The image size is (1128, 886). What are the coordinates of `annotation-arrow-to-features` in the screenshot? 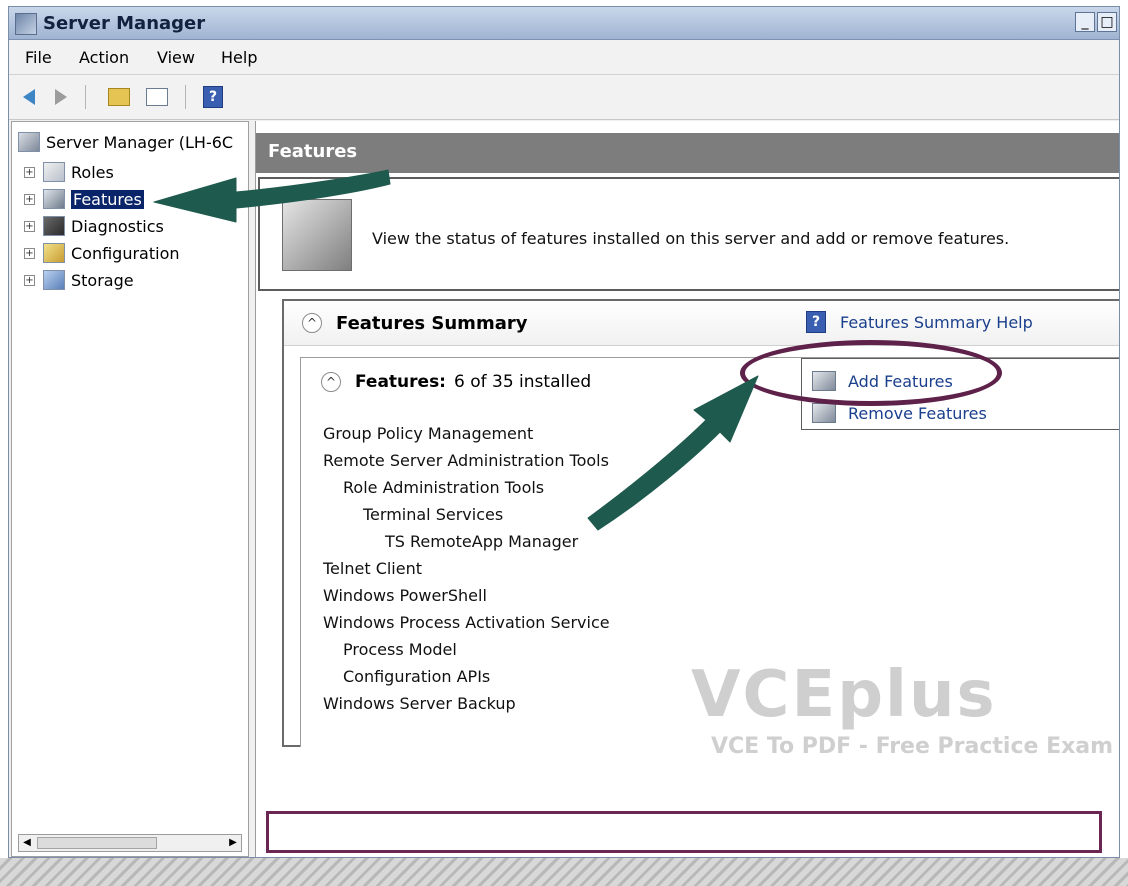 It's located at (272, 196).